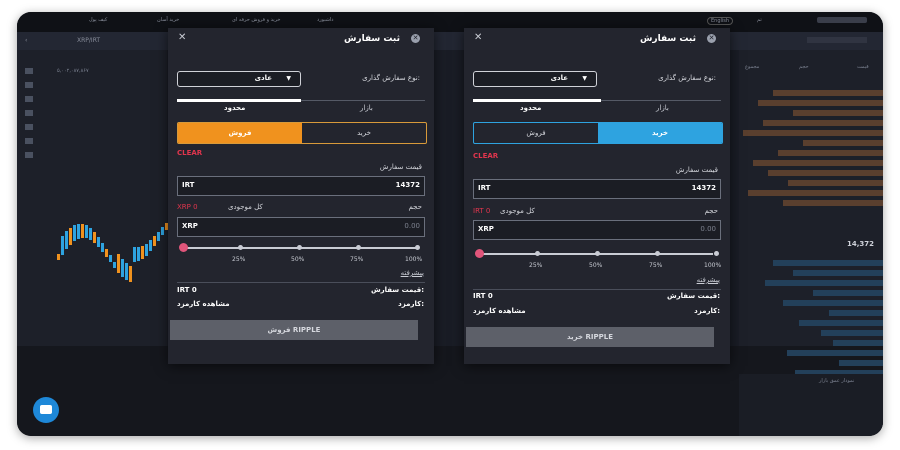 The width and height of the screenshot is (900, 450). What do you see at coordinates (837, 381) in the screenshot?
I see `depth-chart-label: نمودار عمق بازار` at bounding box center [837, 381].